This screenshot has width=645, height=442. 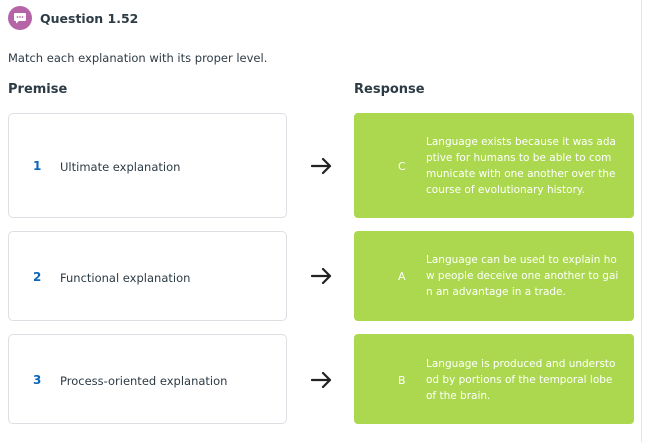 What do you see at coordinates (37, 277) in the screenshot?
I see `premise-number: 2` at bounding box center [37, 277].